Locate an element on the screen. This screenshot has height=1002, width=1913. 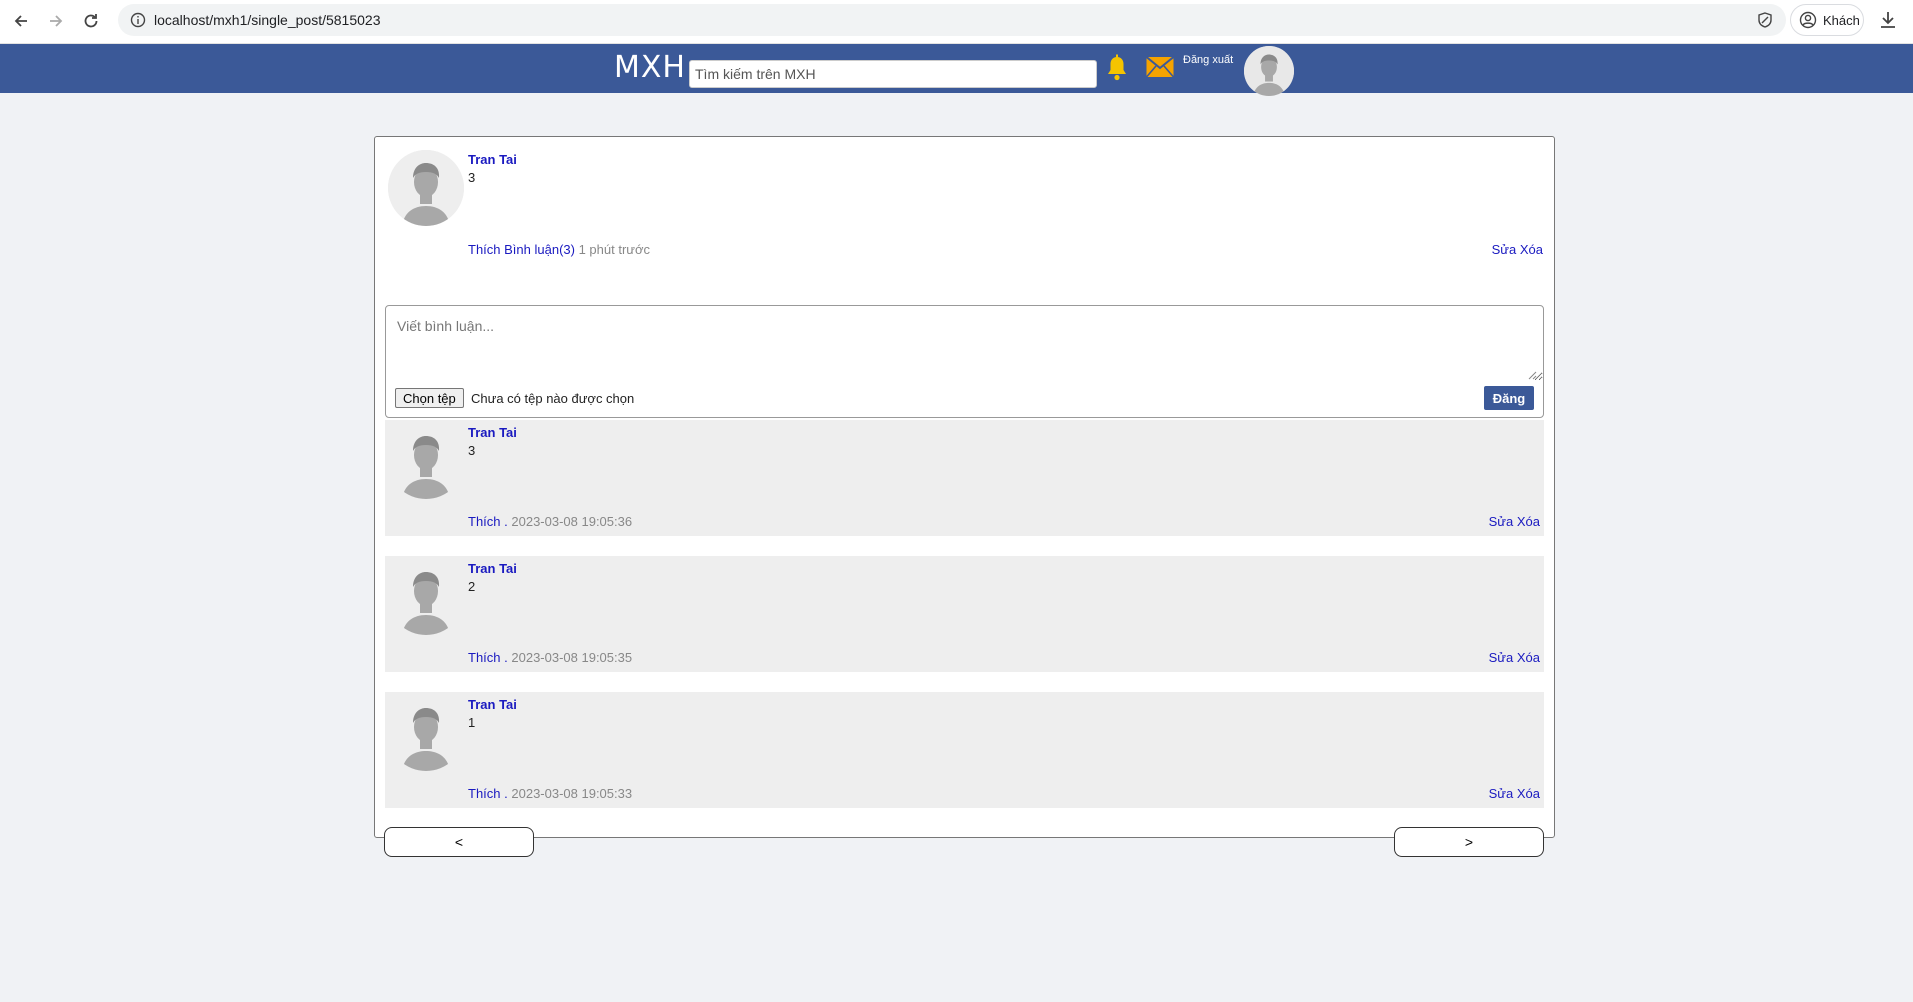
back-icon is located at coordinates (21, 21).